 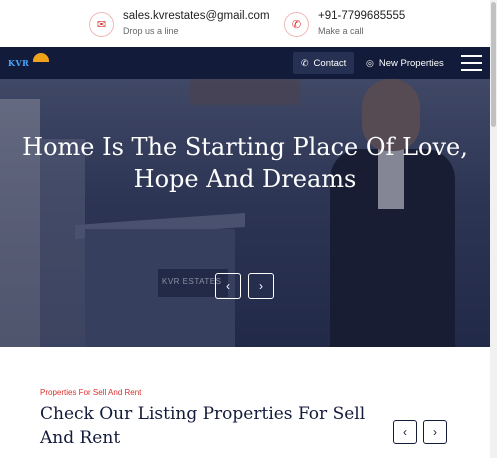 What do you see at coordinates (344, 23) in the screenshot?
I see `phone-contact: ✆ +91-7799685555 Make a call` at bounding box center [344, 23].